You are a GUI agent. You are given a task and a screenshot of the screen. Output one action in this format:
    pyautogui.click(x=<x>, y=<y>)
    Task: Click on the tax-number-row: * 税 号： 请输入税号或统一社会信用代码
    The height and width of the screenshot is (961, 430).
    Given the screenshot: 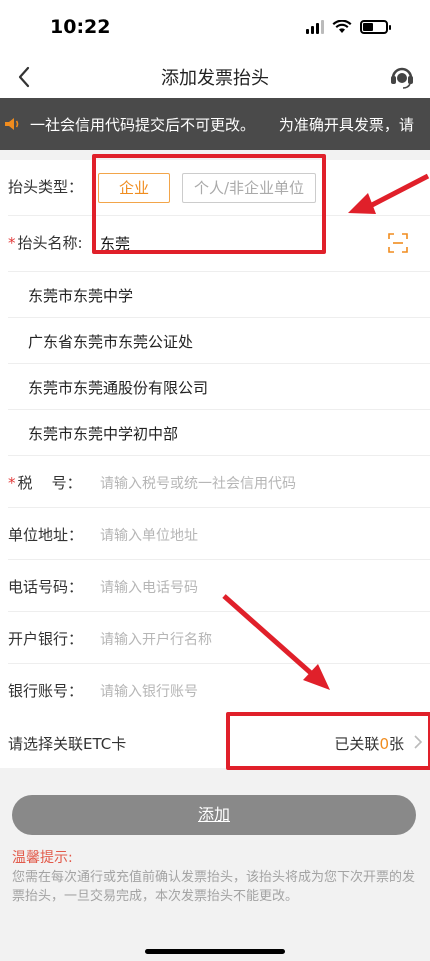 What is the action you would take?
    pyautogui.click(x=219, y=482)
    